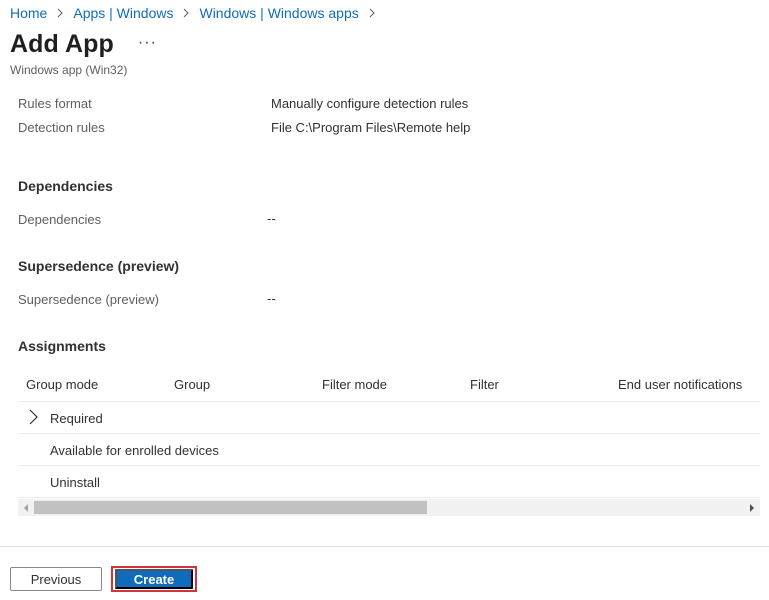  Describe the element at coordinates (123, 13) in the screenshot. I see `breadcrumb-apps-windows: Apps | Windows` at that location.